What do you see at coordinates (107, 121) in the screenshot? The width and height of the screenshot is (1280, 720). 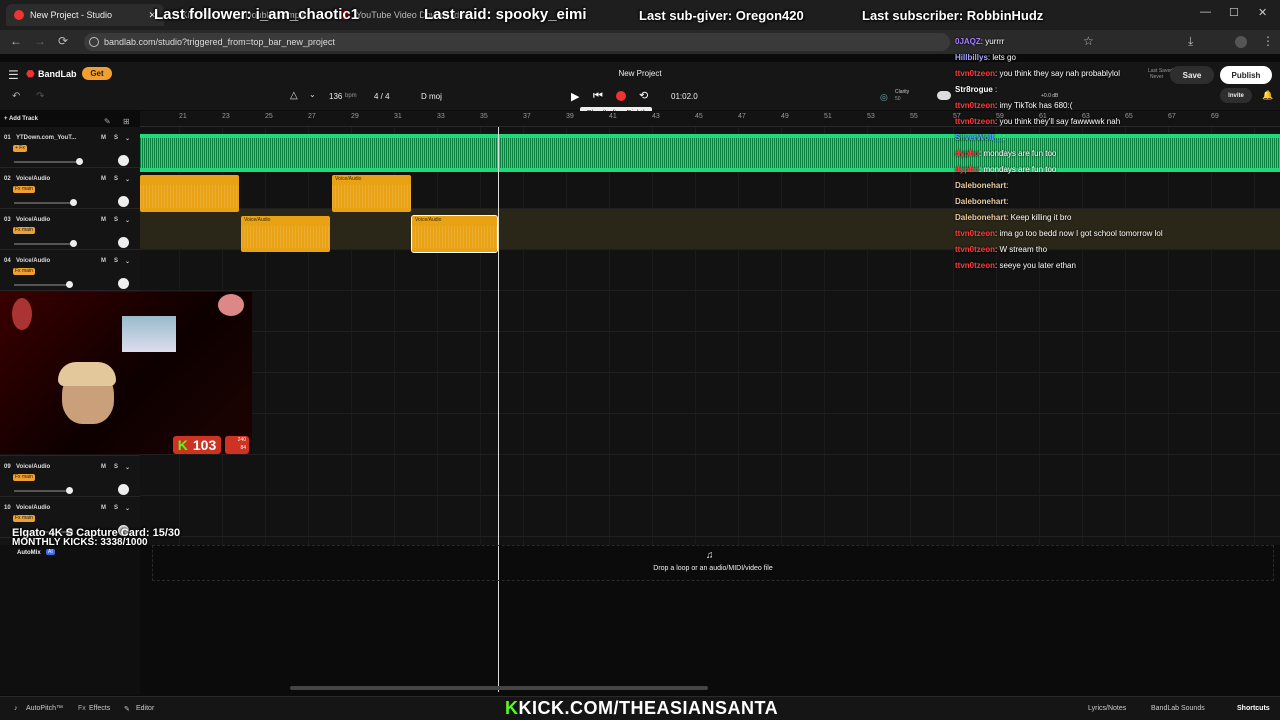 I see `pencil-tool-icon: ✎` at bounding box center [107, 121].